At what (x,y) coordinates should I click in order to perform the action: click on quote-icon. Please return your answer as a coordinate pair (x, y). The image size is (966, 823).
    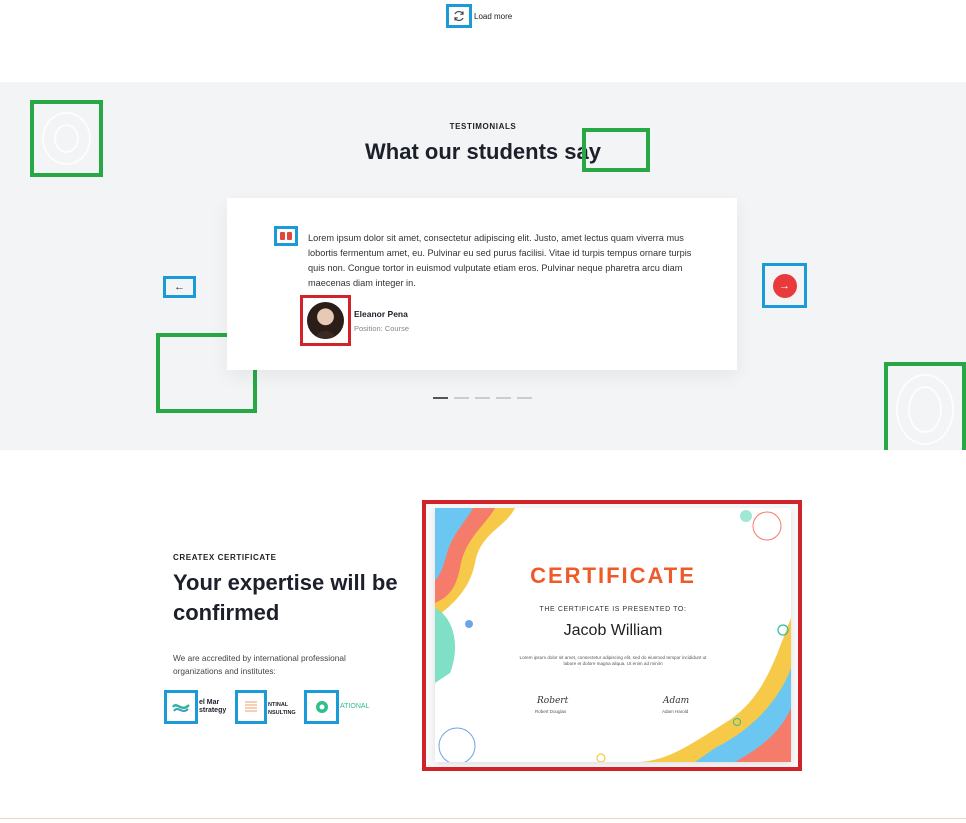
    Looking at the image, I should click on (286, 236).